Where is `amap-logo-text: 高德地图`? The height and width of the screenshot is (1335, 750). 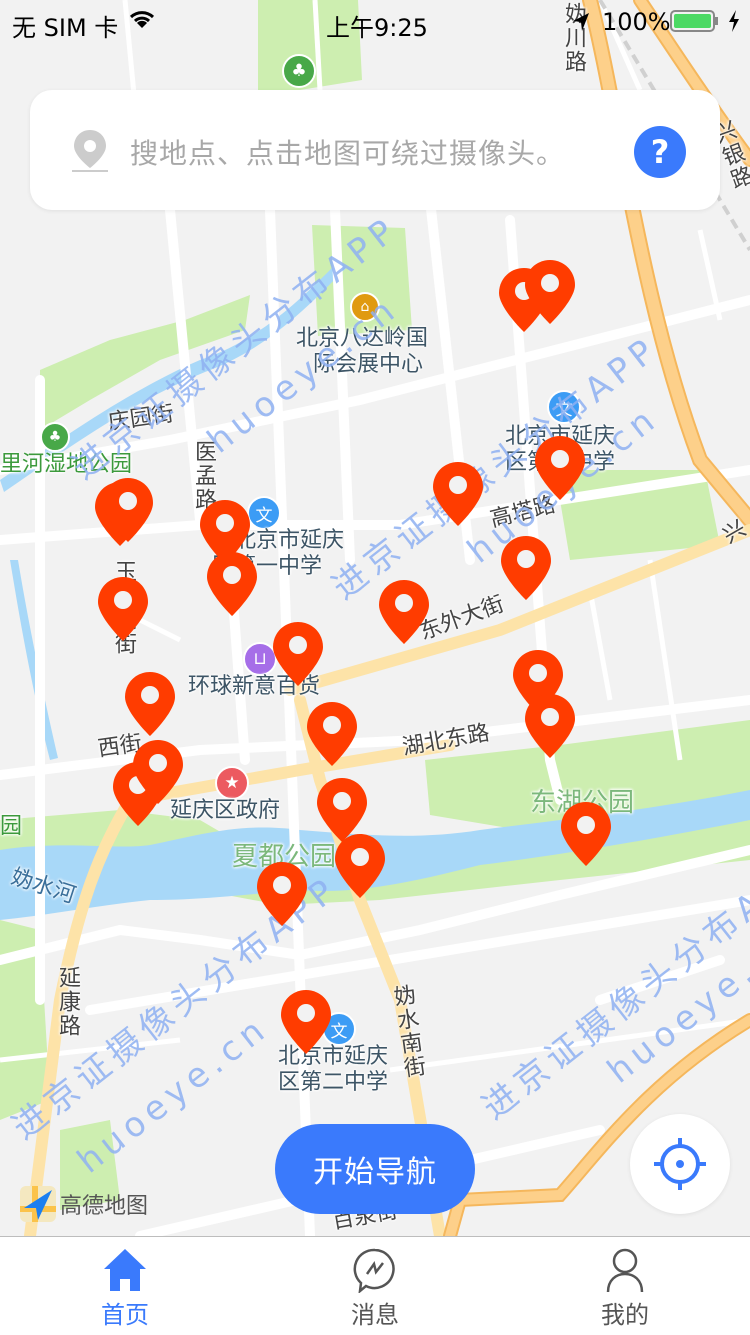 amap-logo-text: 高德地图 is located at coordinates (104, 1206).